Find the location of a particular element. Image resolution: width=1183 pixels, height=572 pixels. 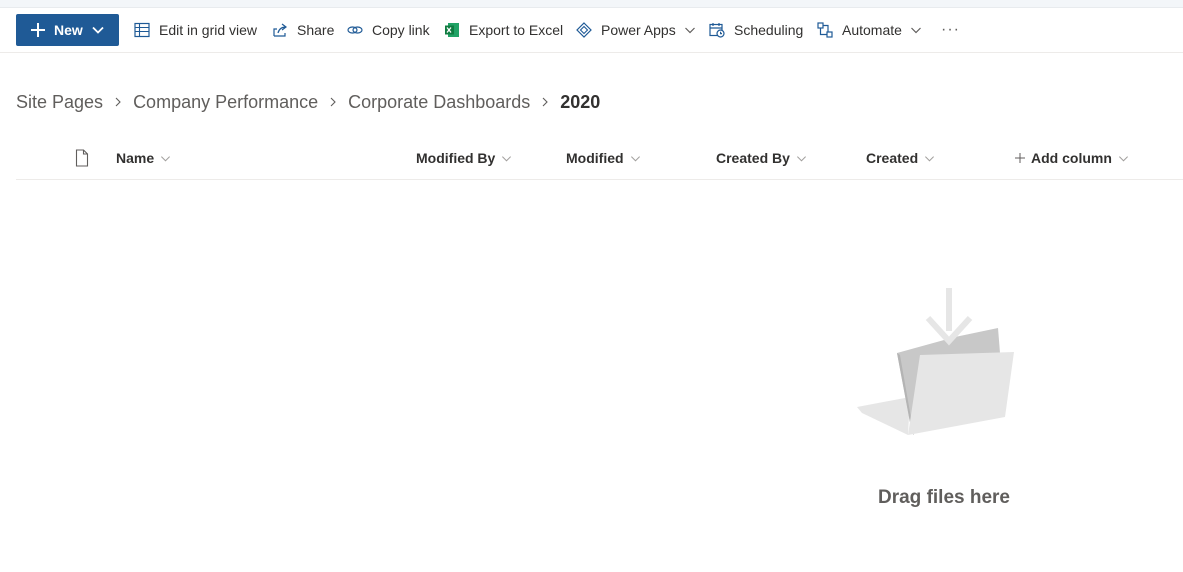

export-excel-button: Export to Excel is located at coordinates (503, 30).